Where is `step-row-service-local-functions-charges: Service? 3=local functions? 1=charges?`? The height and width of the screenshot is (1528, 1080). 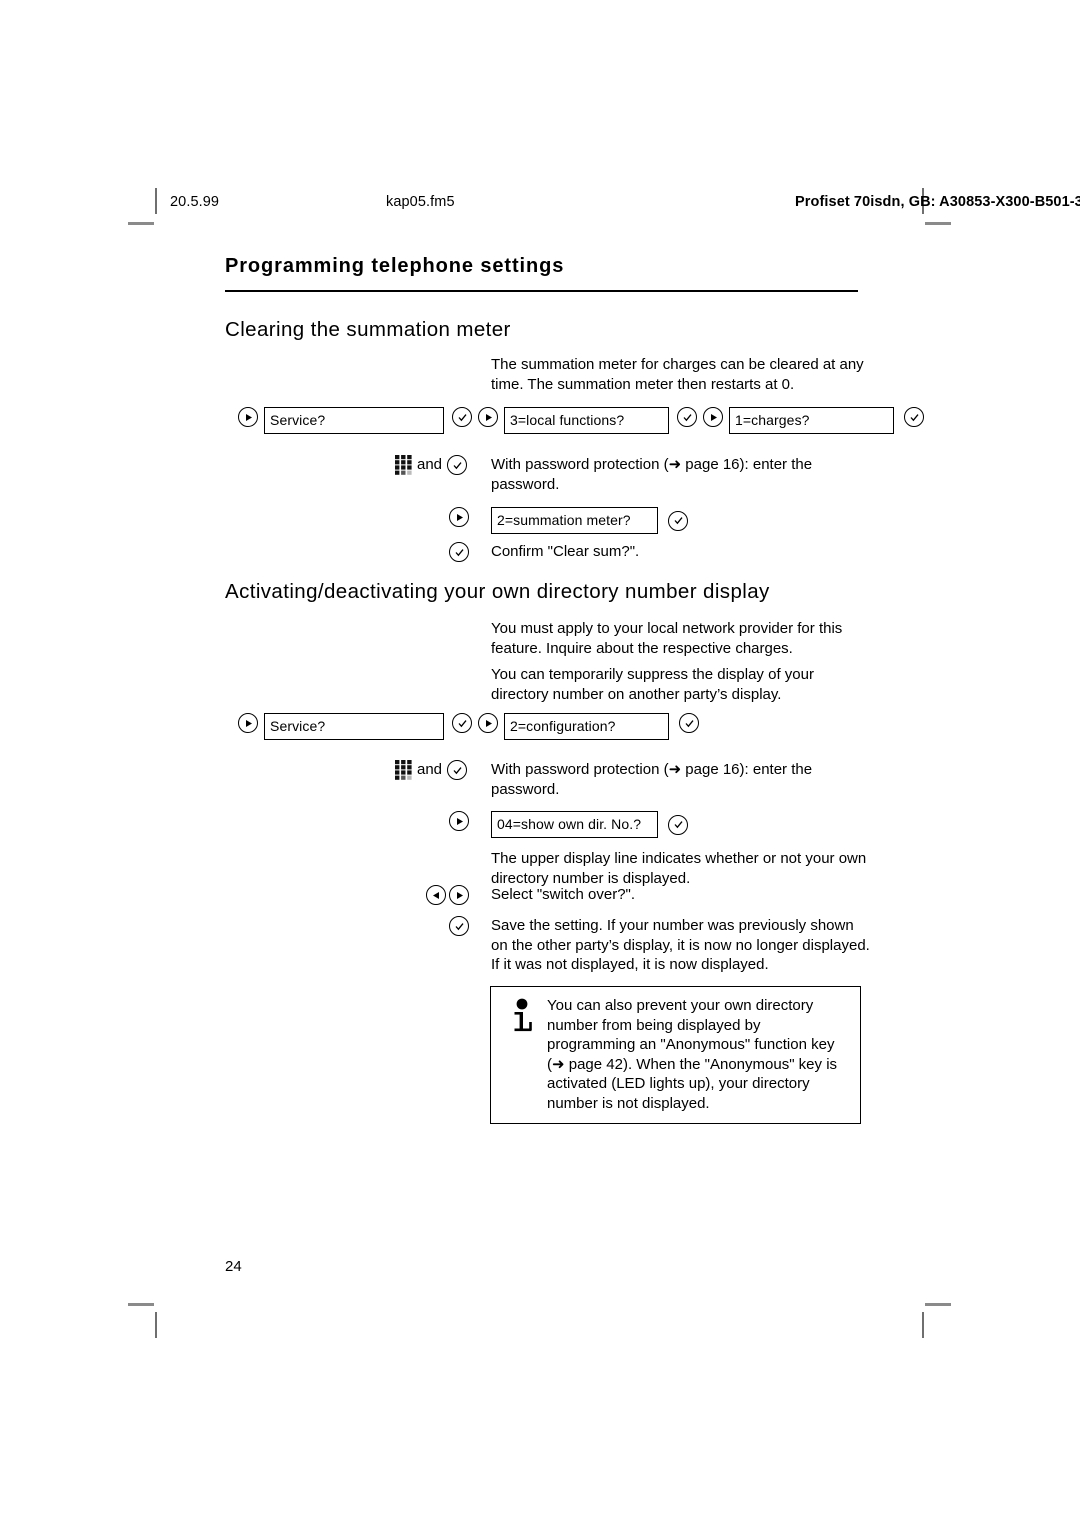
step-row-service-local-functions-charges: Service? 3=local functions? 1=charges? is located at coordinates (581, 420).